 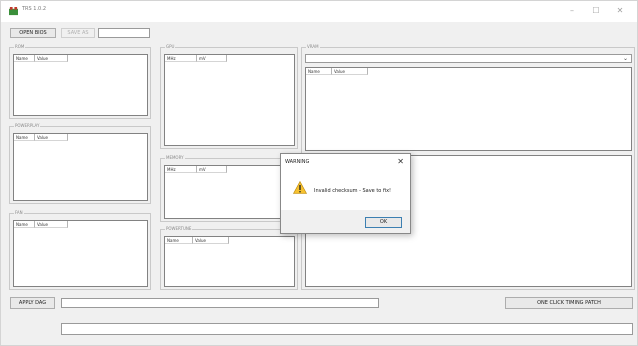 I want to click on memory-group: MEMORY MHz mV, so click(x=229, y=188).